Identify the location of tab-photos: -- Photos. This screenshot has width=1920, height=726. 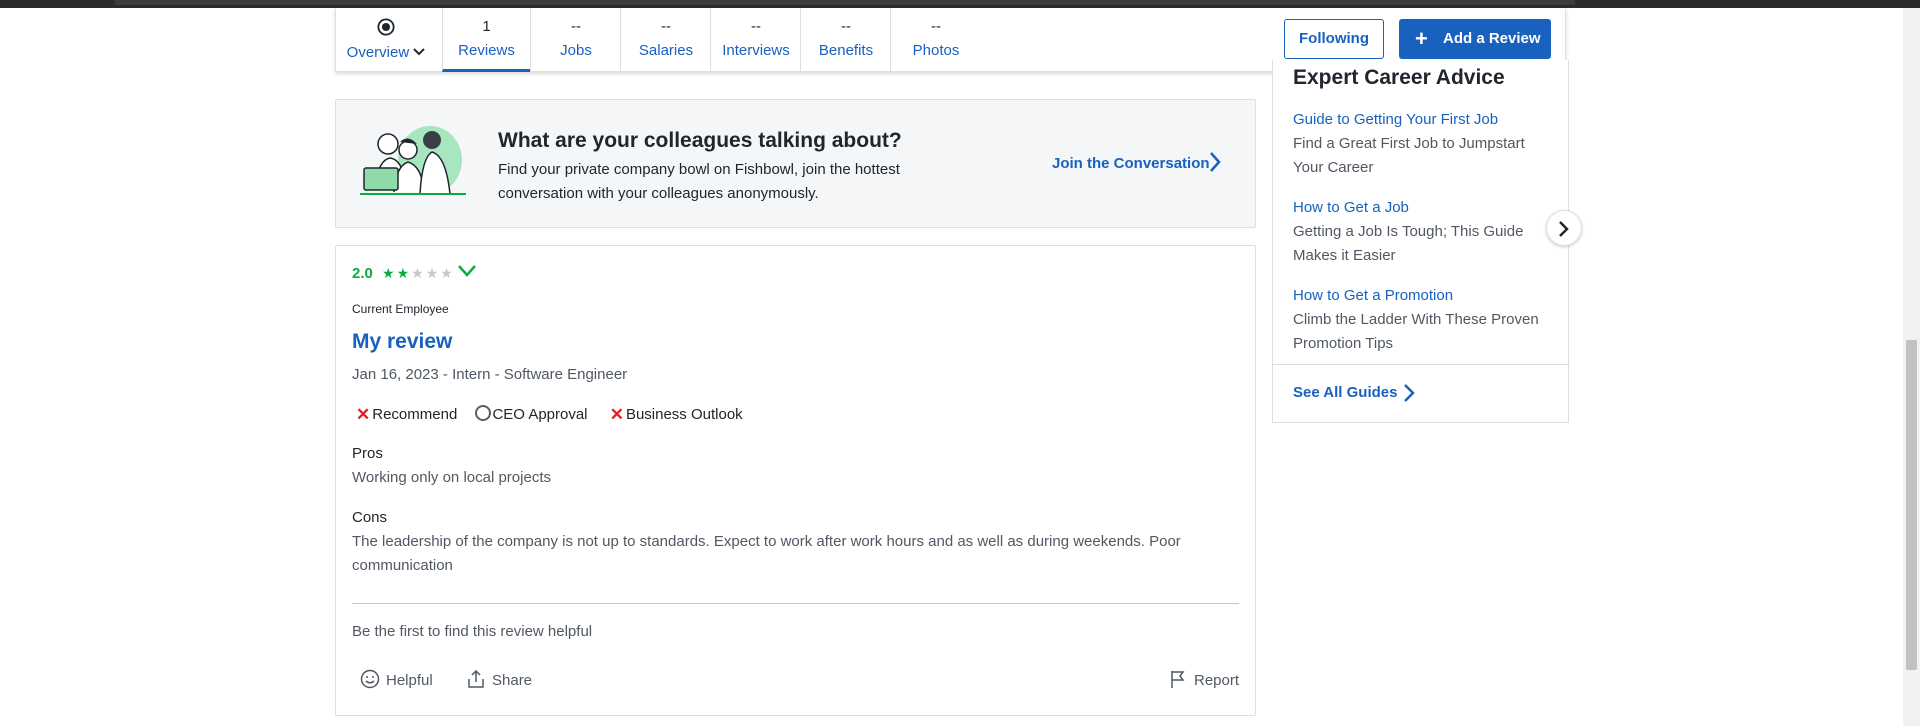
(935, 40).